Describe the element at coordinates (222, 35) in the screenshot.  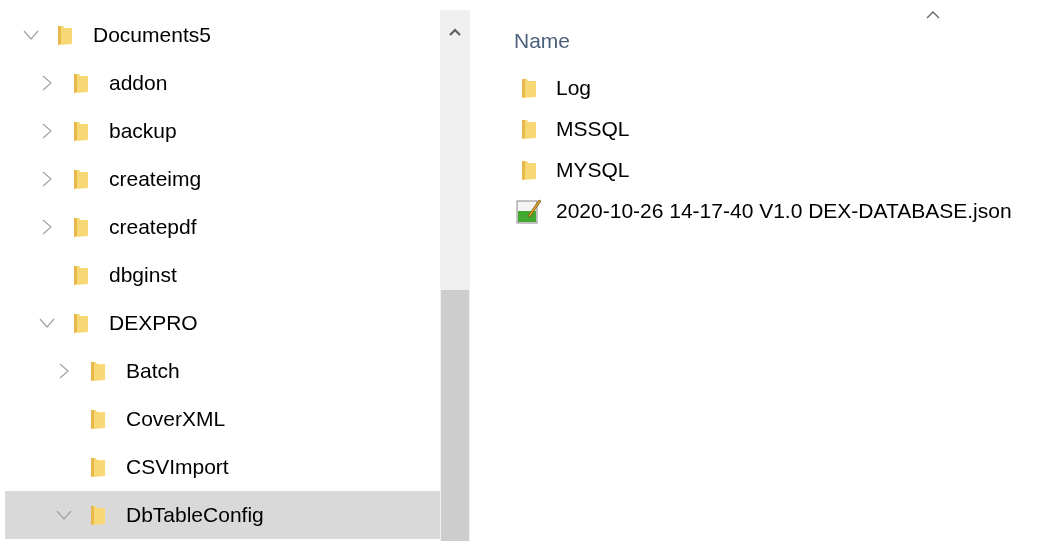
I see `tree-item: Documents5` at that location.